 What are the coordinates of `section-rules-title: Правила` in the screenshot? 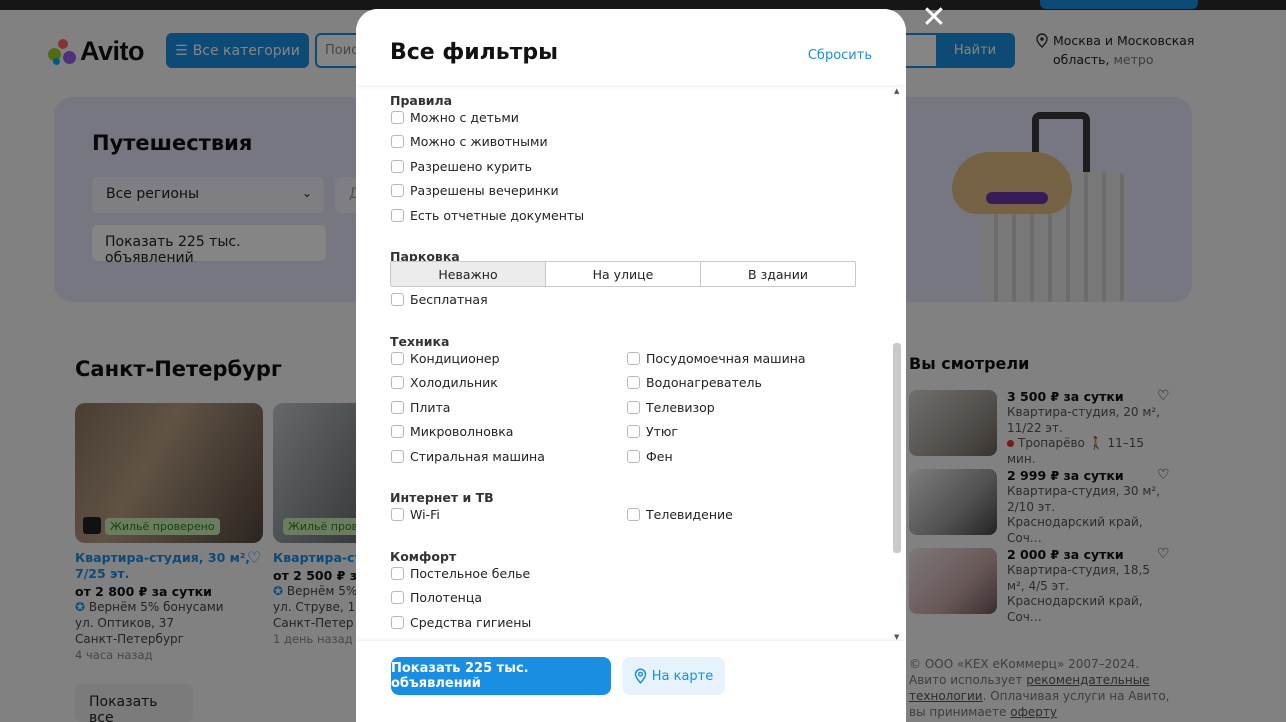 It's located at (421, 100).